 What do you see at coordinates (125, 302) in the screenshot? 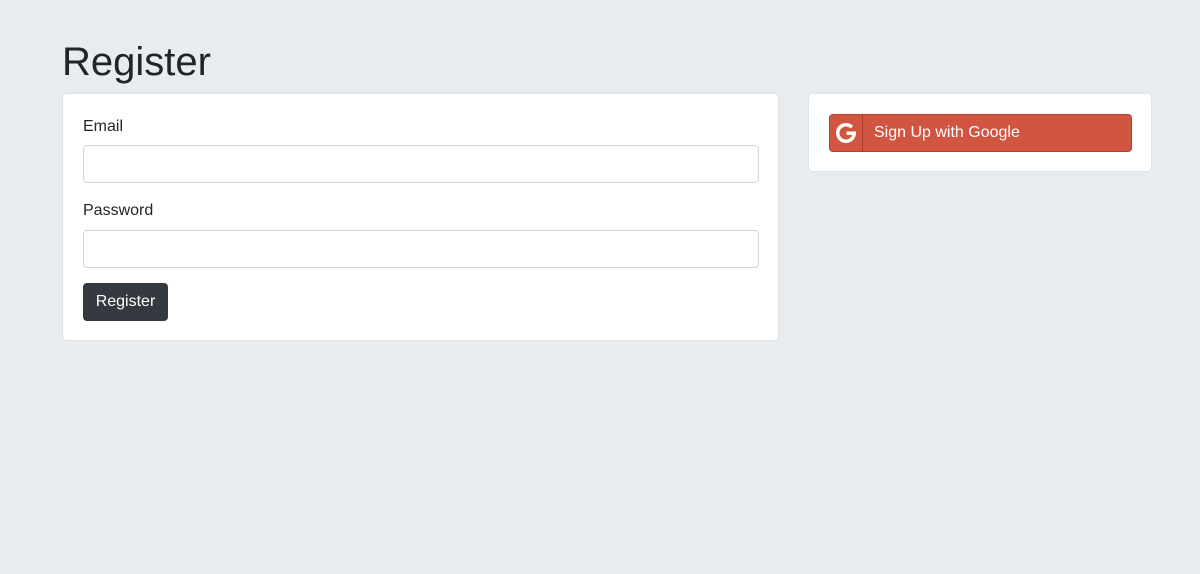
I see `register-button: Register` at bounding box center [125, 302].